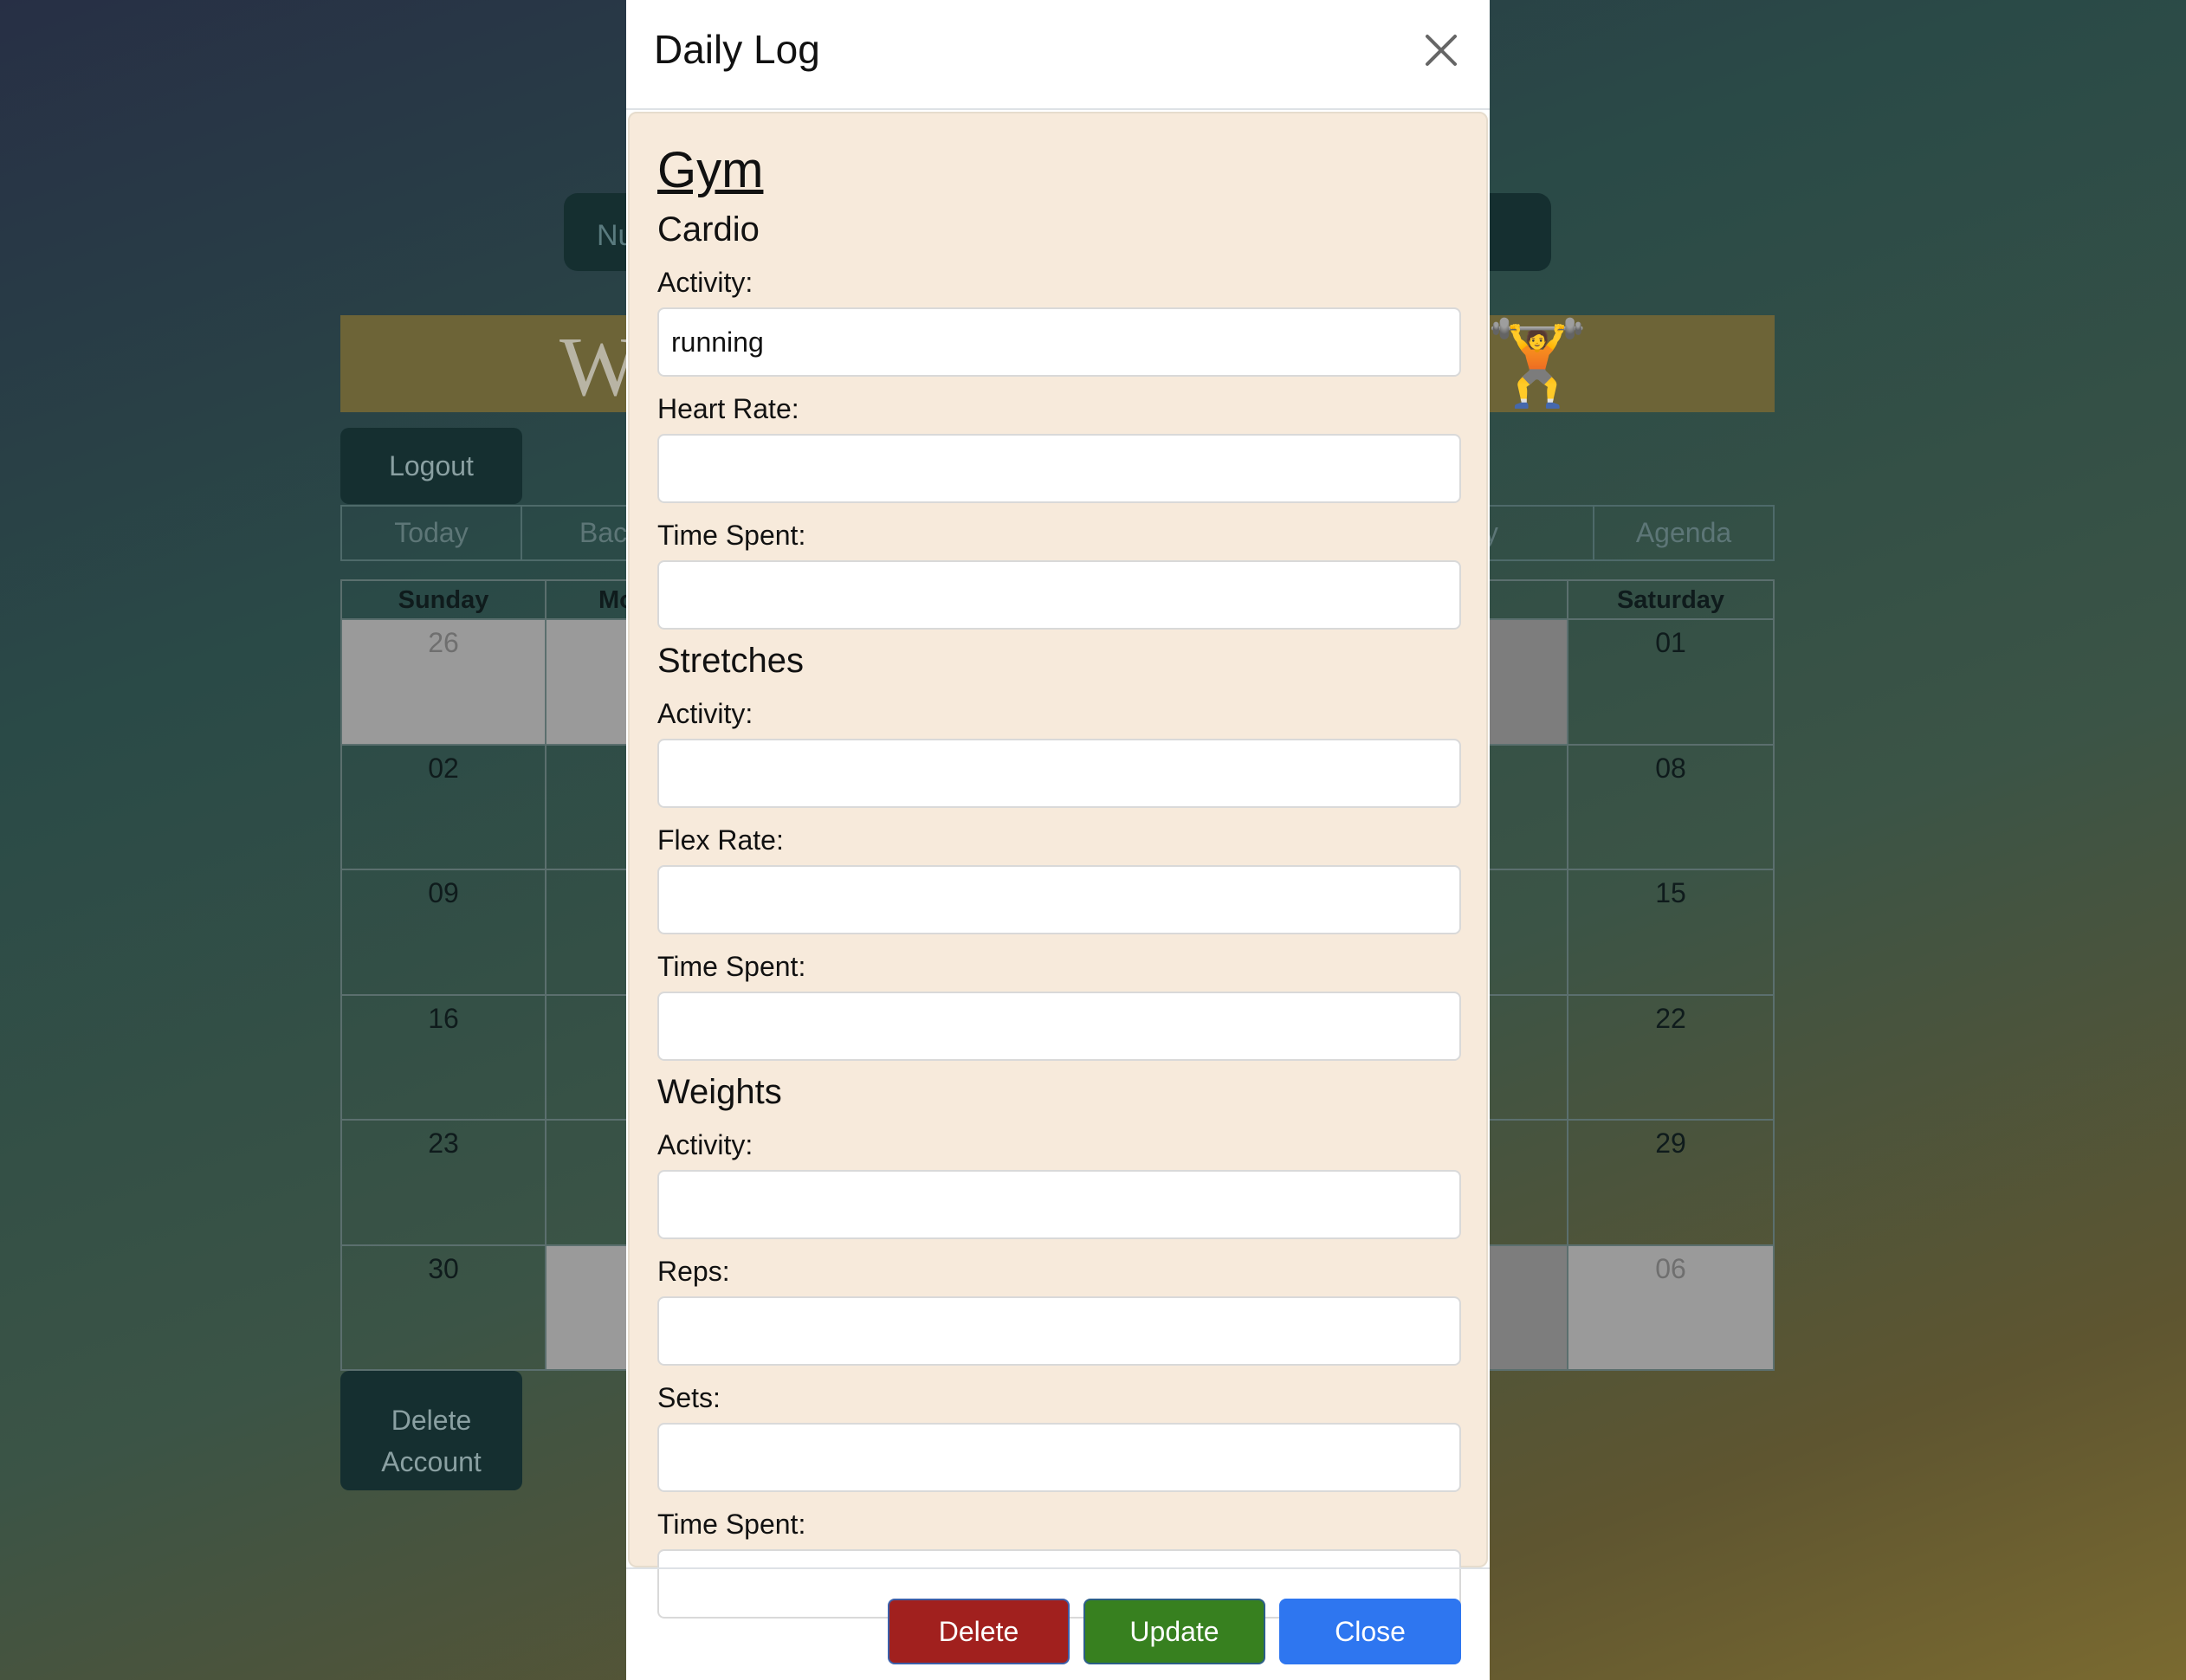 The image size is (2186, 1680). I want to click on calendar-day-cell: 23, so click(444, 1183).